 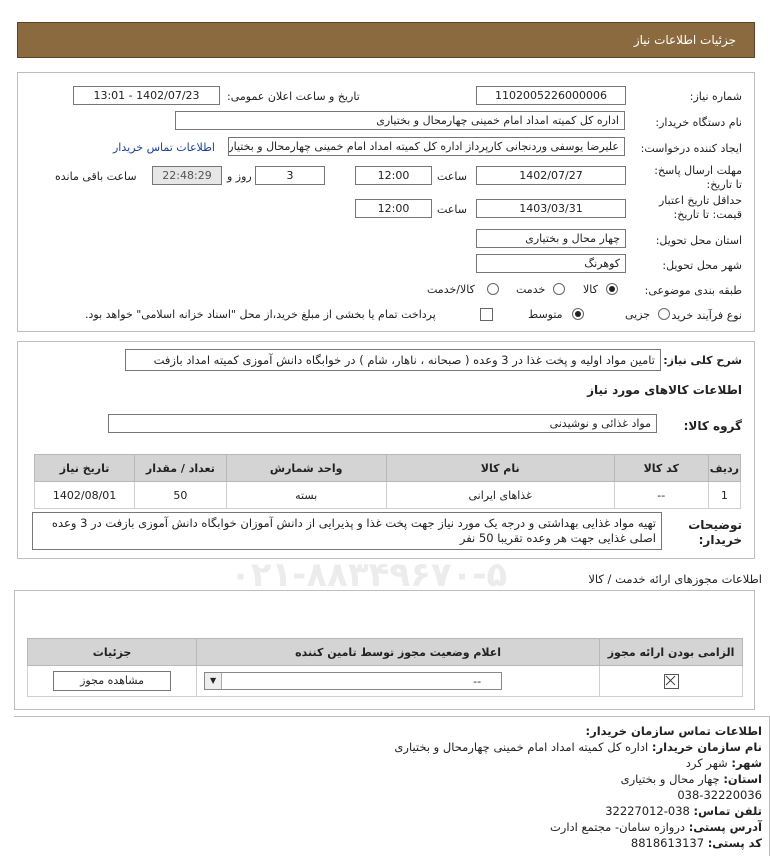 I want to click on x-mark-icon, so click(x=670, y=680).